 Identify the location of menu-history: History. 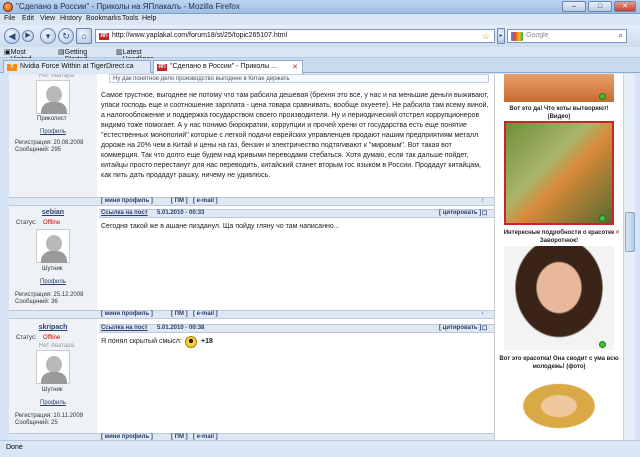
(71, 18).